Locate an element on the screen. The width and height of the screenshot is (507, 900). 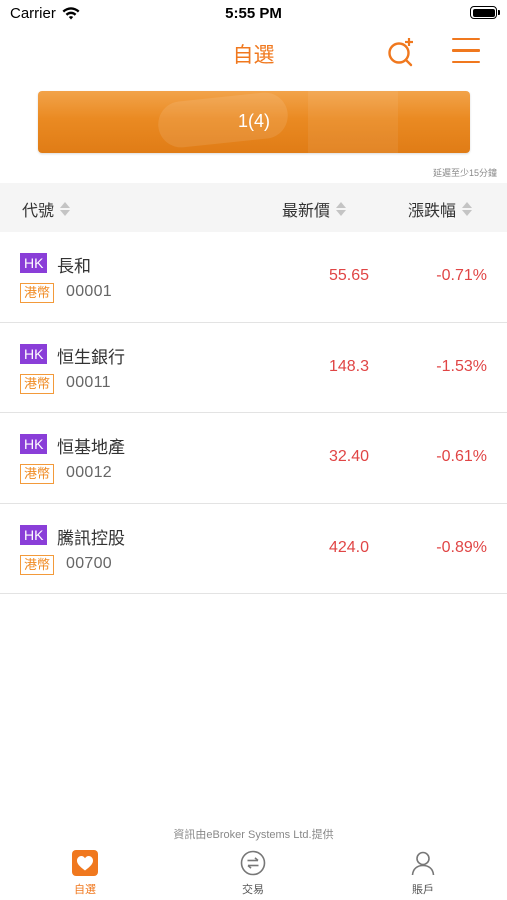
person-icon is located at coordinates (423, 863).